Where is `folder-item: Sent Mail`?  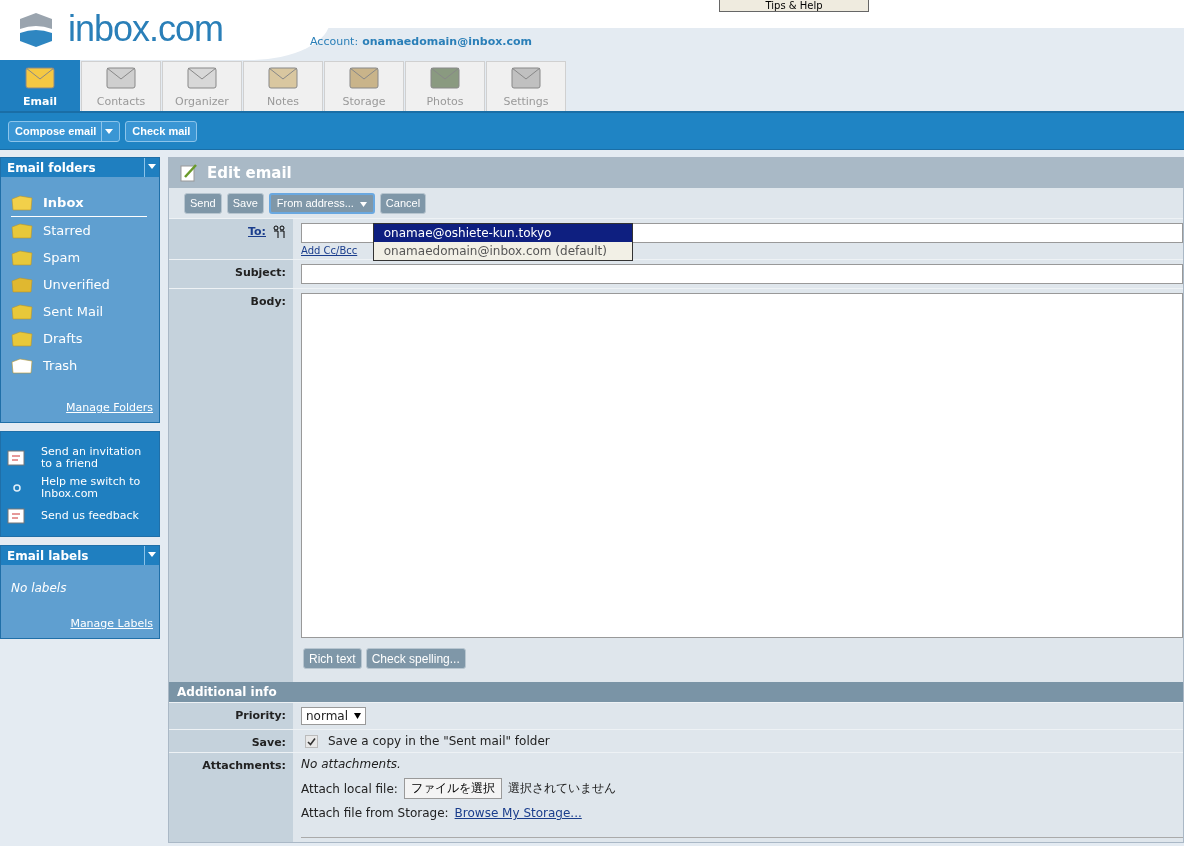
folder-item: Sent Mail is located at coordinates (82, 311).